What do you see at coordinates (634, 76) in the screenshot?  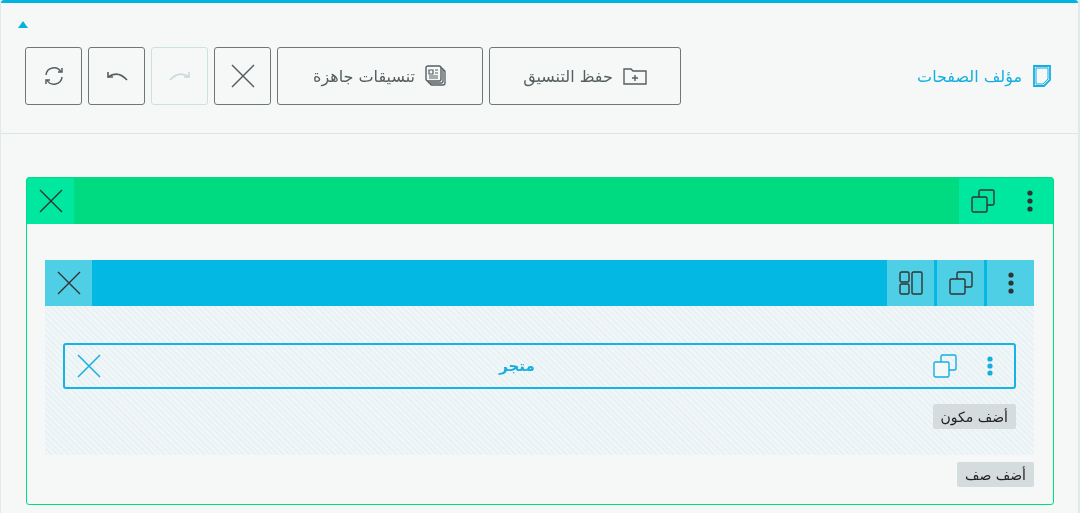 I see `folder-plus-icon` at bounding box center [634, 76].